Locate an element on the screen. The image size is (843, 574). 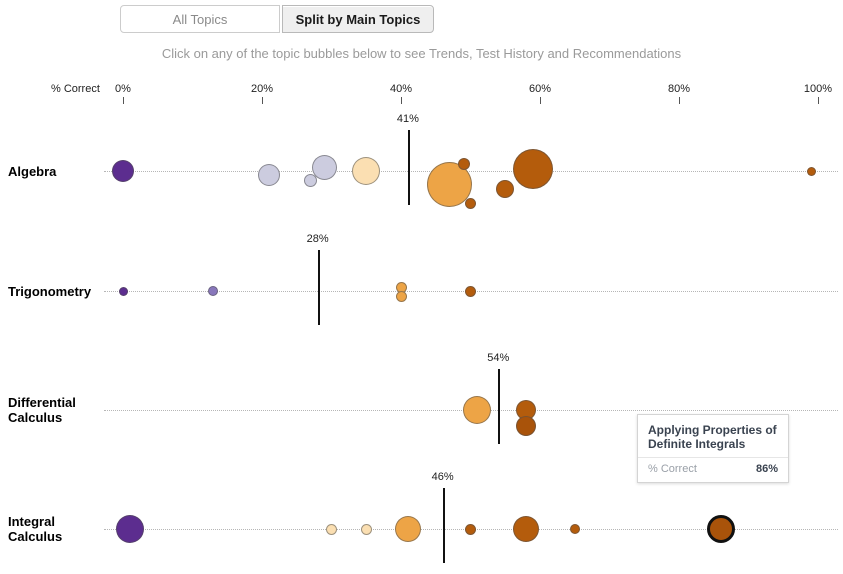
tooltip-stat-row: % Correct 86% is located at coordinates (713, 469).